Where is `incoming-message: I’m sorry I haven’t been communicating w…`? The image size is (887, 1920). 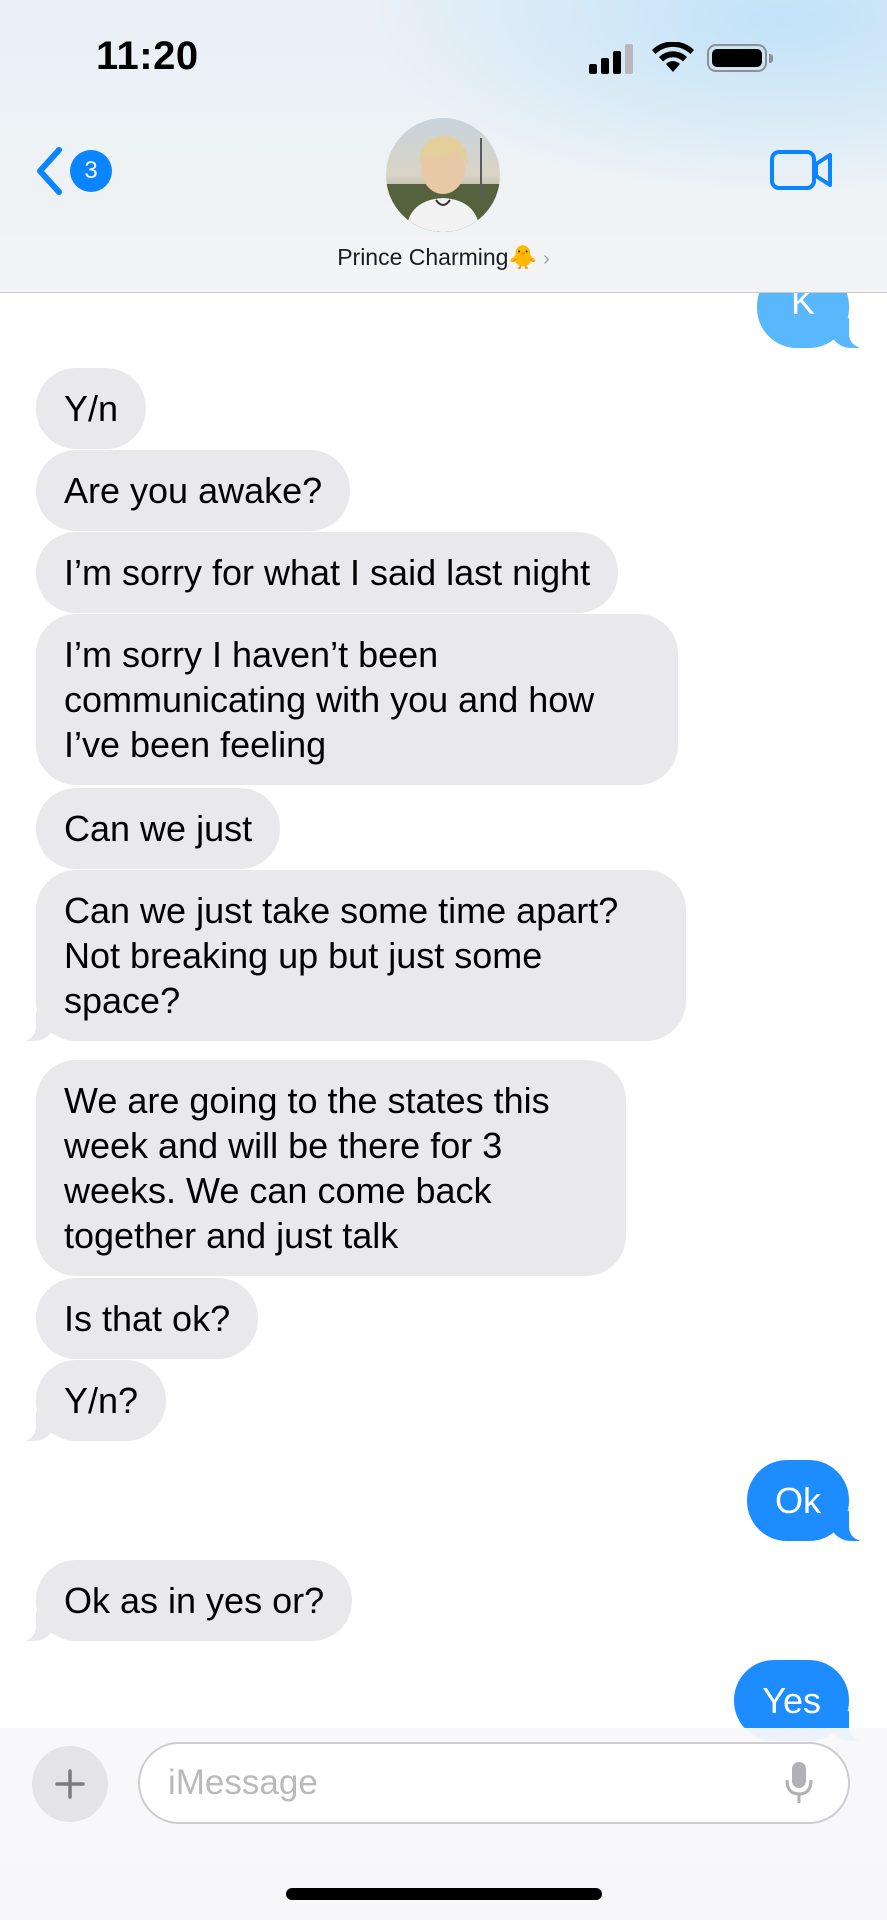 incoming-message: I’m sorry I haven’t been communicating w… is located at coordinates (357, 699).